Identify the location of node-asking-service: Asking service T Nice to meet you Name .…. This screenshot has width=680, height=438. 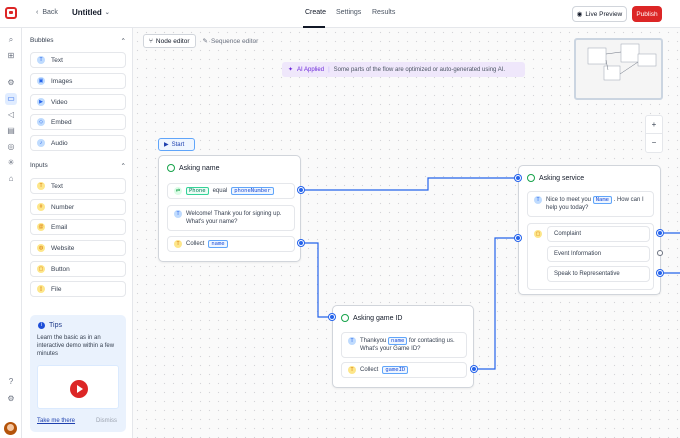
(589, 230).